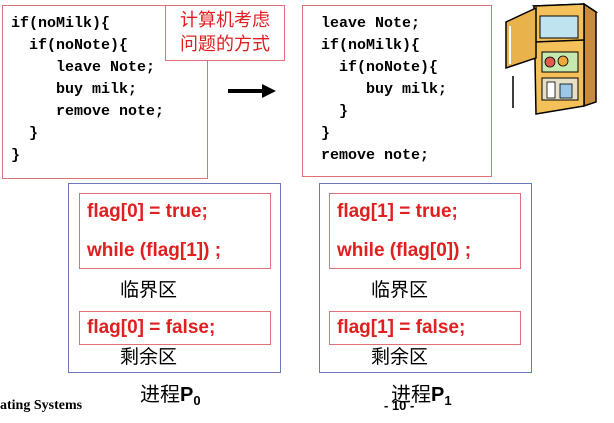 This screenshot has height=423, width=614. What do you see at coordinates (397, 211) in the screenshot?
I see `entry-statement: flag[1] = true;` at bounding box center [397, 211].